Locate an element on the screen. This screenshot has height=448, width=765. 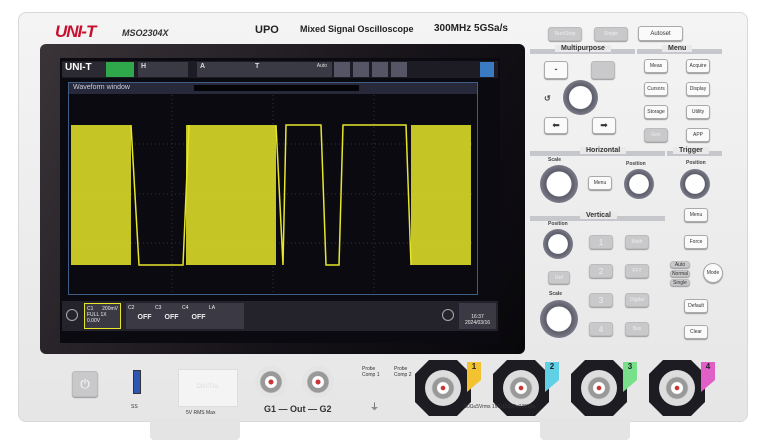
memory-bar is located at coordinates (276, 88).